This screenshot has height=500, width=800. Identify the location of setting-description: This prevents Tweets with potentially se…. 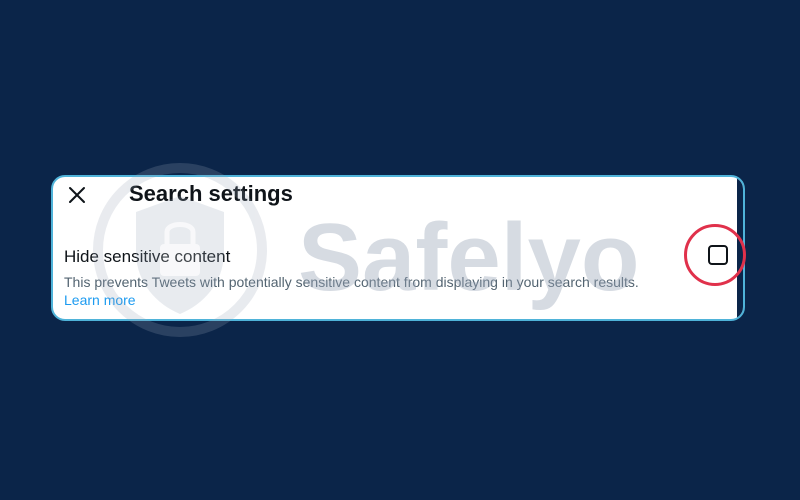
(351, 282).